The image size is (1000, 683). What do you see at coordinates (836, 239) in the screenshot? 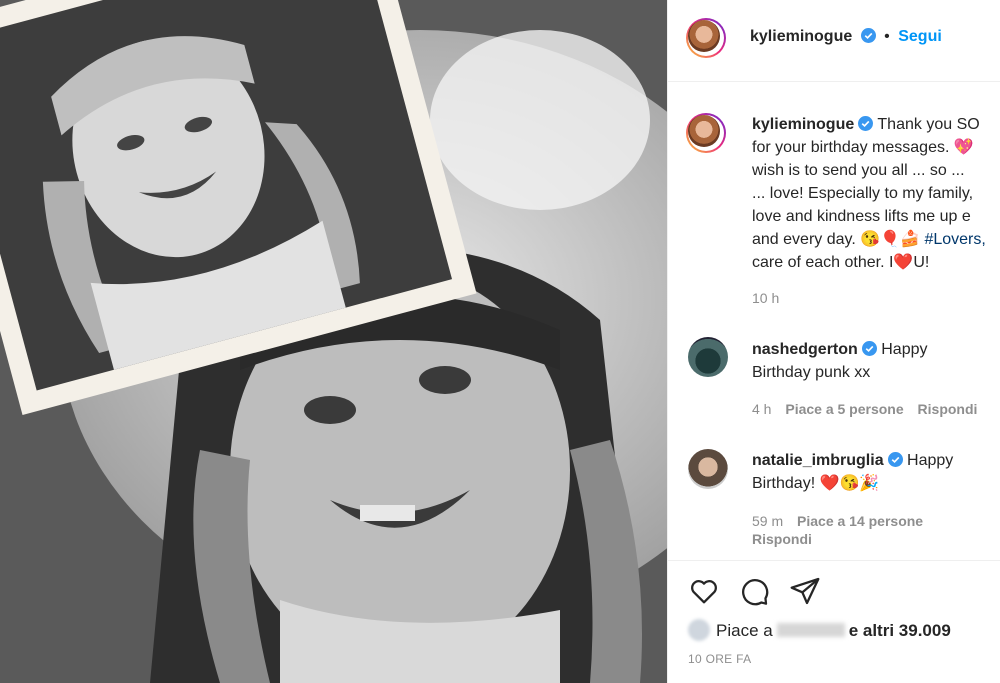
I see `caption-line: and every day. 😘🎈🍰` at bounding box center [836, 239].